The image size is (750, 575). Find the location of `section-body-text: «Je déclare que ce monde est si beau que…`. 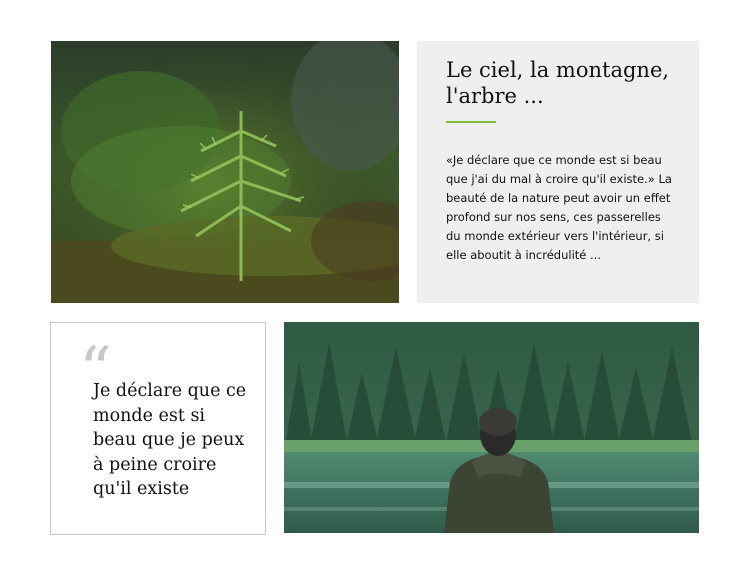

section-body-text: «Je déclare que ce monde est si beau que… is located at coordinates (559, 207).